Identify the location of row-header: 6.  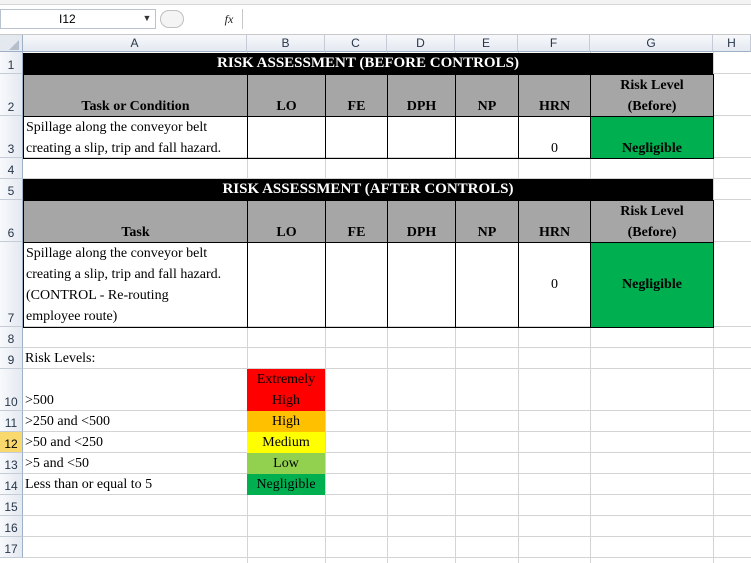
(11, 221).